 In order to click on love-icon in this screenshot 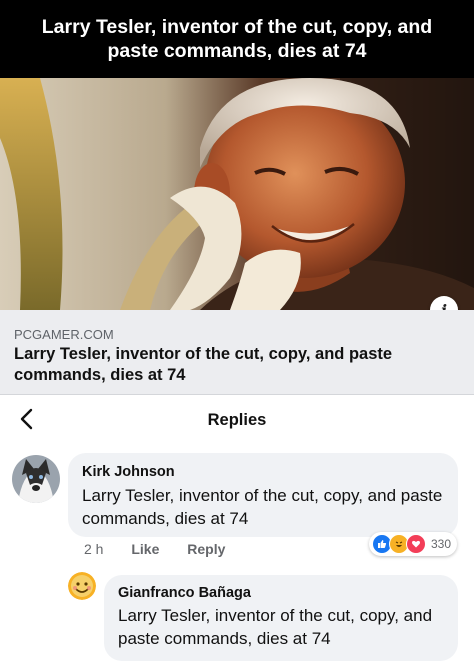, I will do `click(416, 544)`.